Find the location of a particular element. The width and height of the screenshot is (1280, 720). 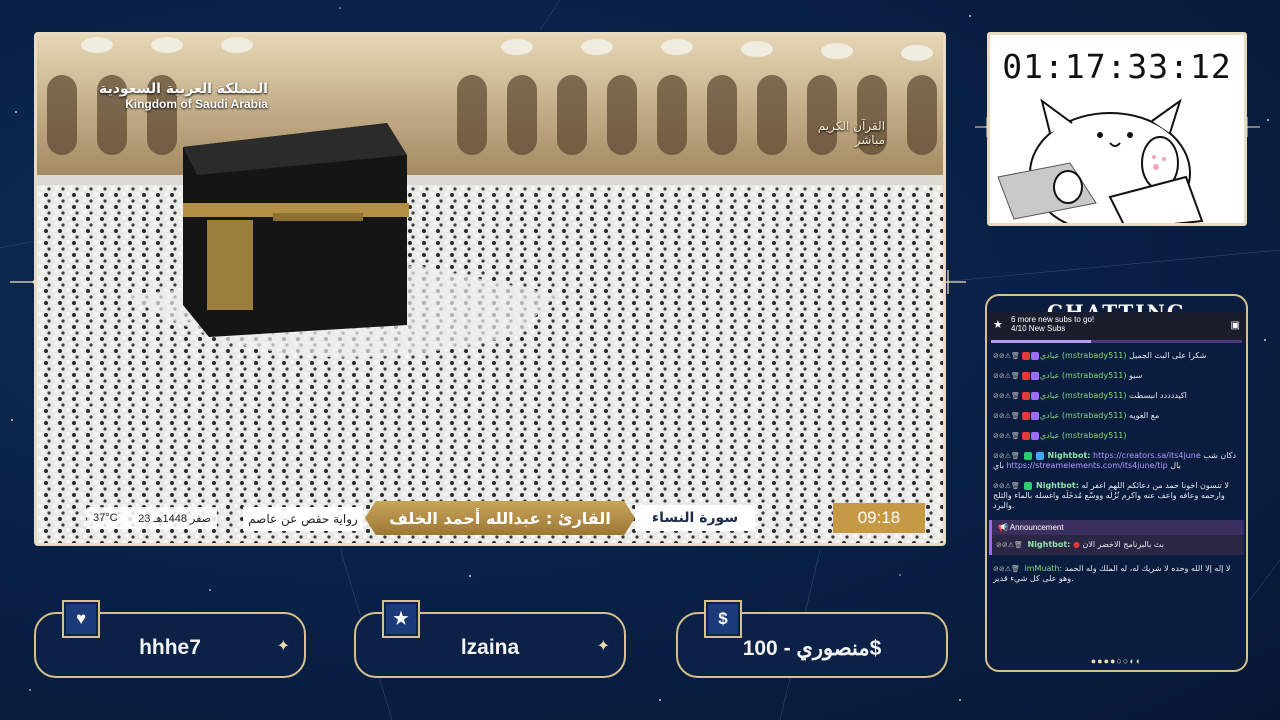

chat-text: مع الغويه is located at coordinates (1144, 415).